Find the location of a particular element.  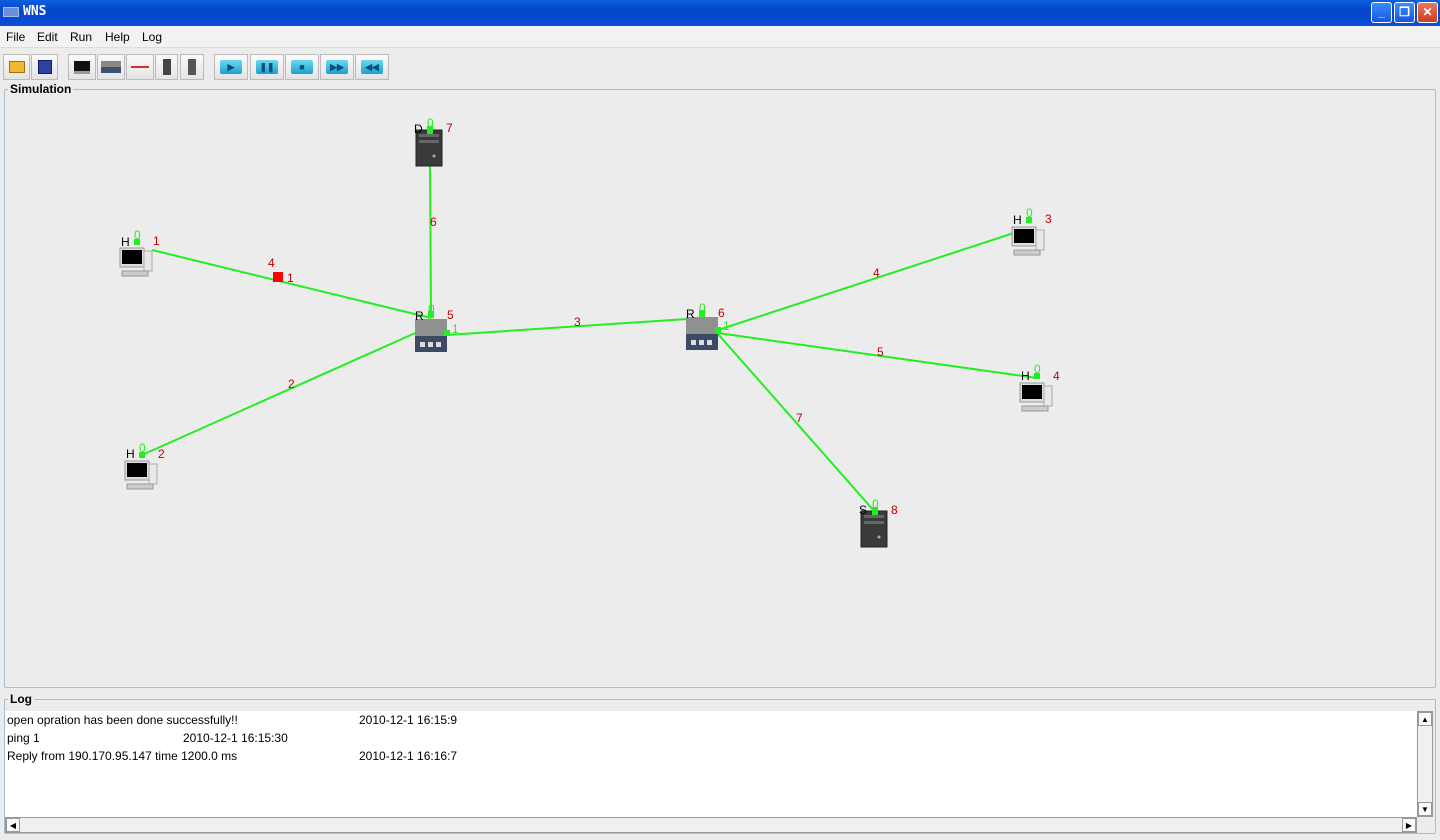

link-label: 5 is located at coordinates (880, 352).